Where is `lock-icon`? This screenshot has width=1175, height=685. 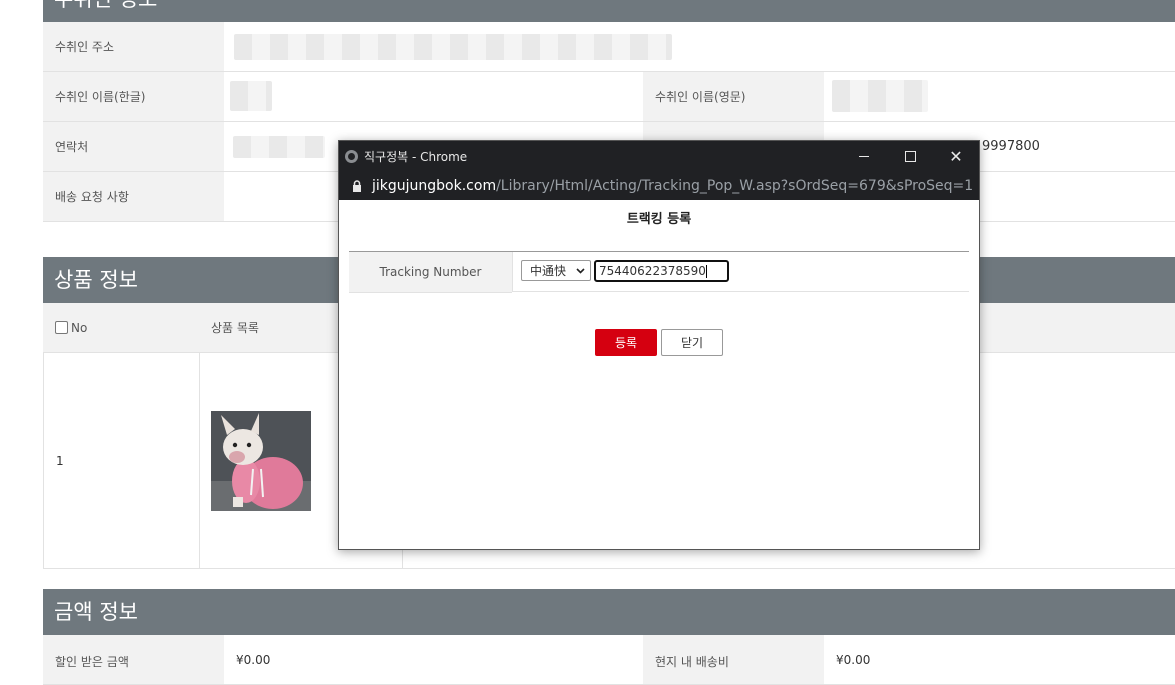 lock-icon is located at coordinates (357, 186).